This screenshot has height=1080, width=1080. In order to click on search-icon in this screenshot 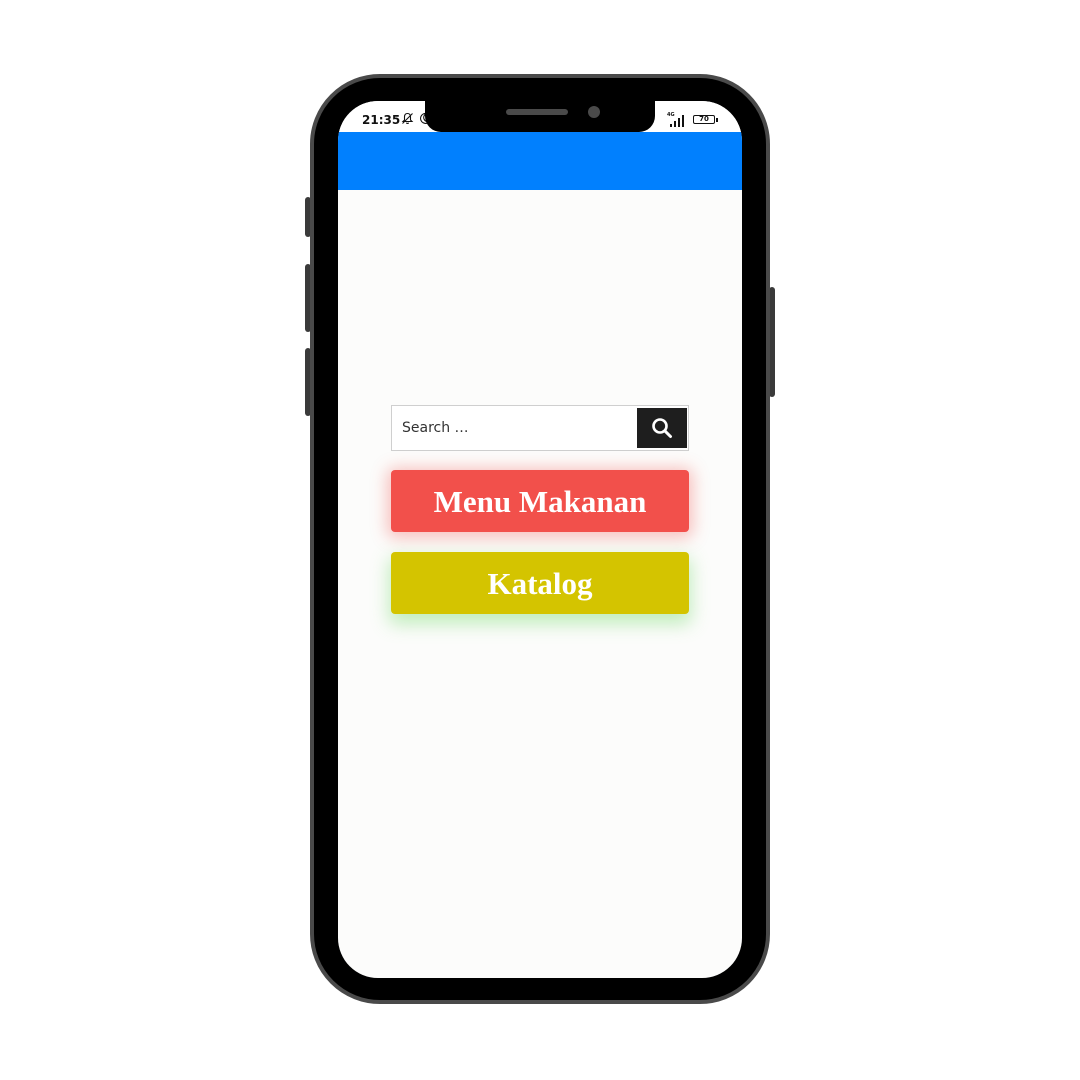, I will do `click(662, 428)`.